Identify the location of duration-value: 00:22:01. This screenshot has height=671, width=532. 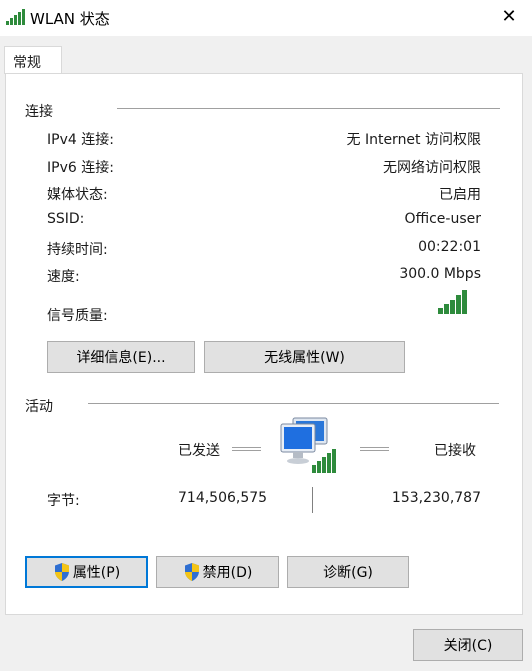
(449, 247).